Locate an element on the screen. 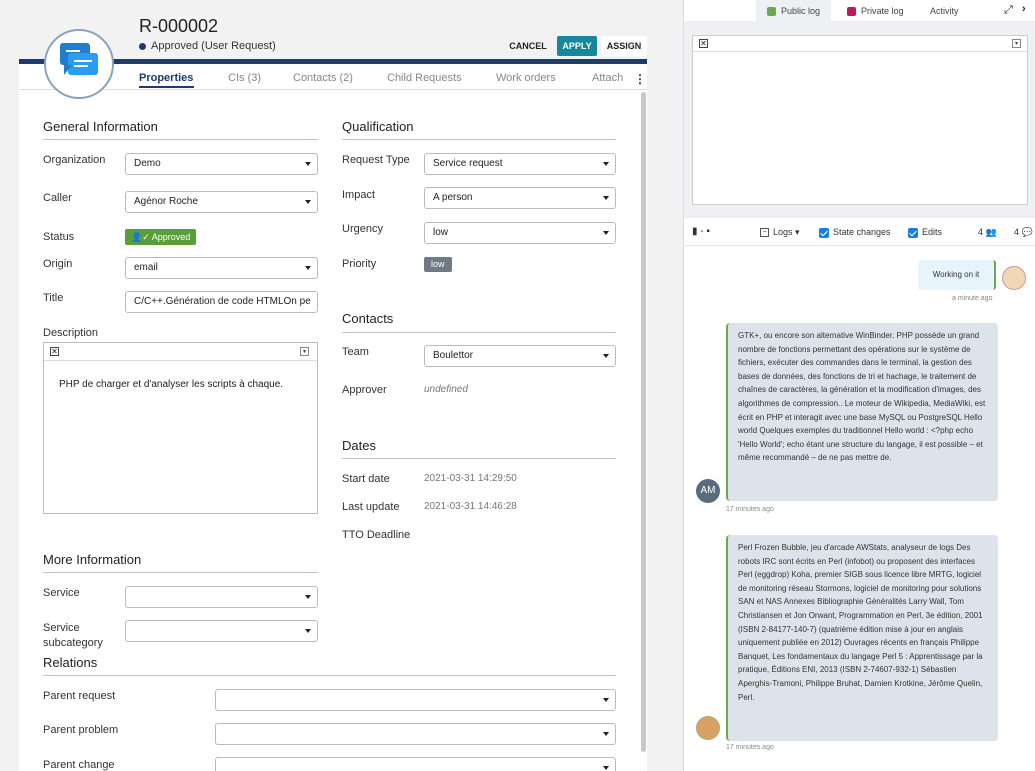  request-type-label: Request Type is located at coordinates (376, 160).